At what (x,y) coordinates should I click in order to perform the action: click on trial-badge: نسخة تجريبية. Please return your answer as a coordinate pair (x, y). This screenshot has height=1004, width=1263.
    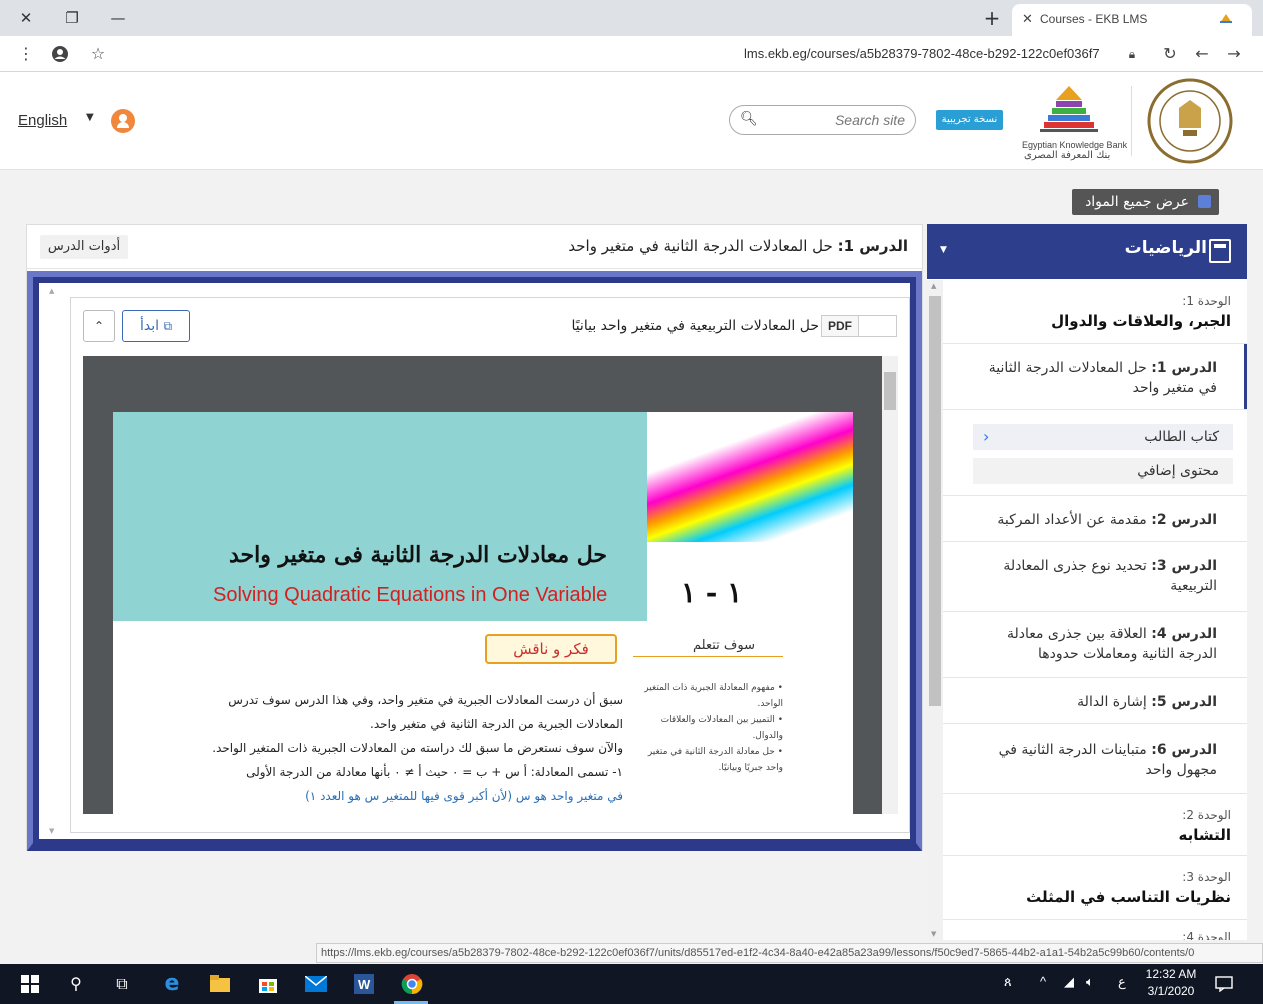
    Looking at the image, I should click on (969, 120).